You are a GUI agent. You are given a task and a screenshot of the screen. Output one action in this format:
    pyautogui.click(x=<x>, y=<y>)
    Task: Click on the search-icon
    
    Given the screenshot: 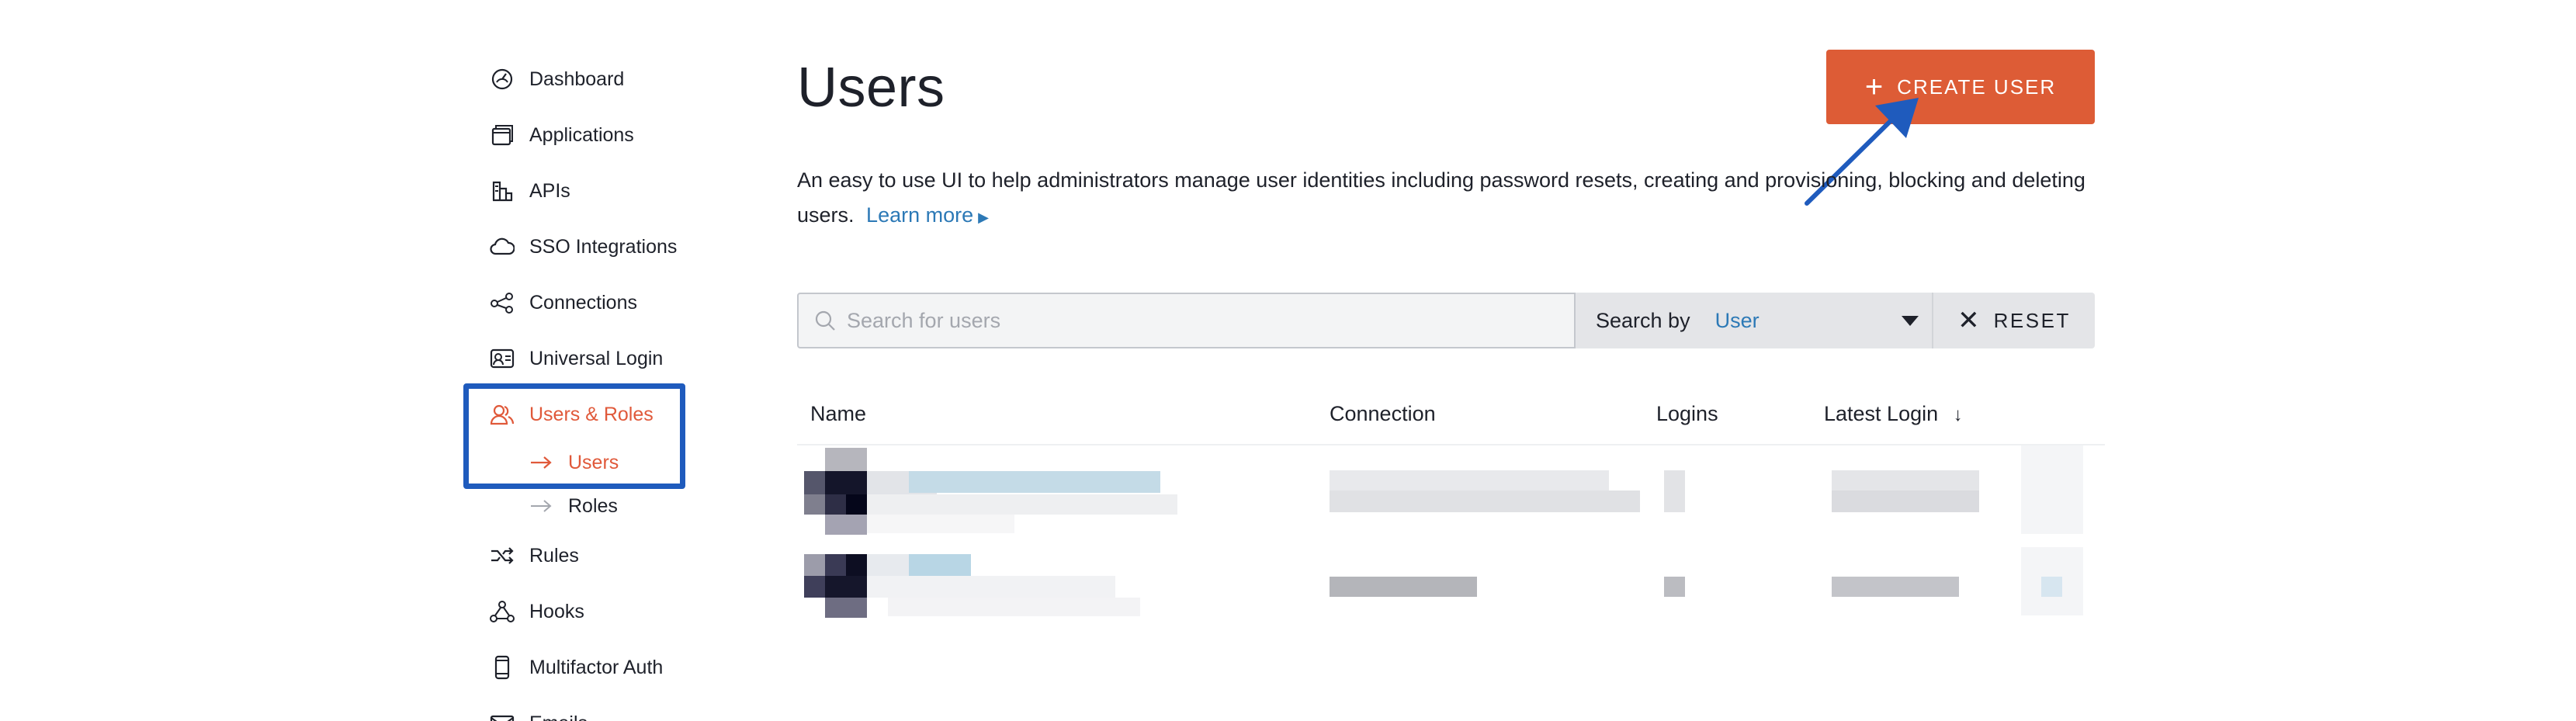 What is the action you would take?
    pyautogui.click(x=825, y=320)
    